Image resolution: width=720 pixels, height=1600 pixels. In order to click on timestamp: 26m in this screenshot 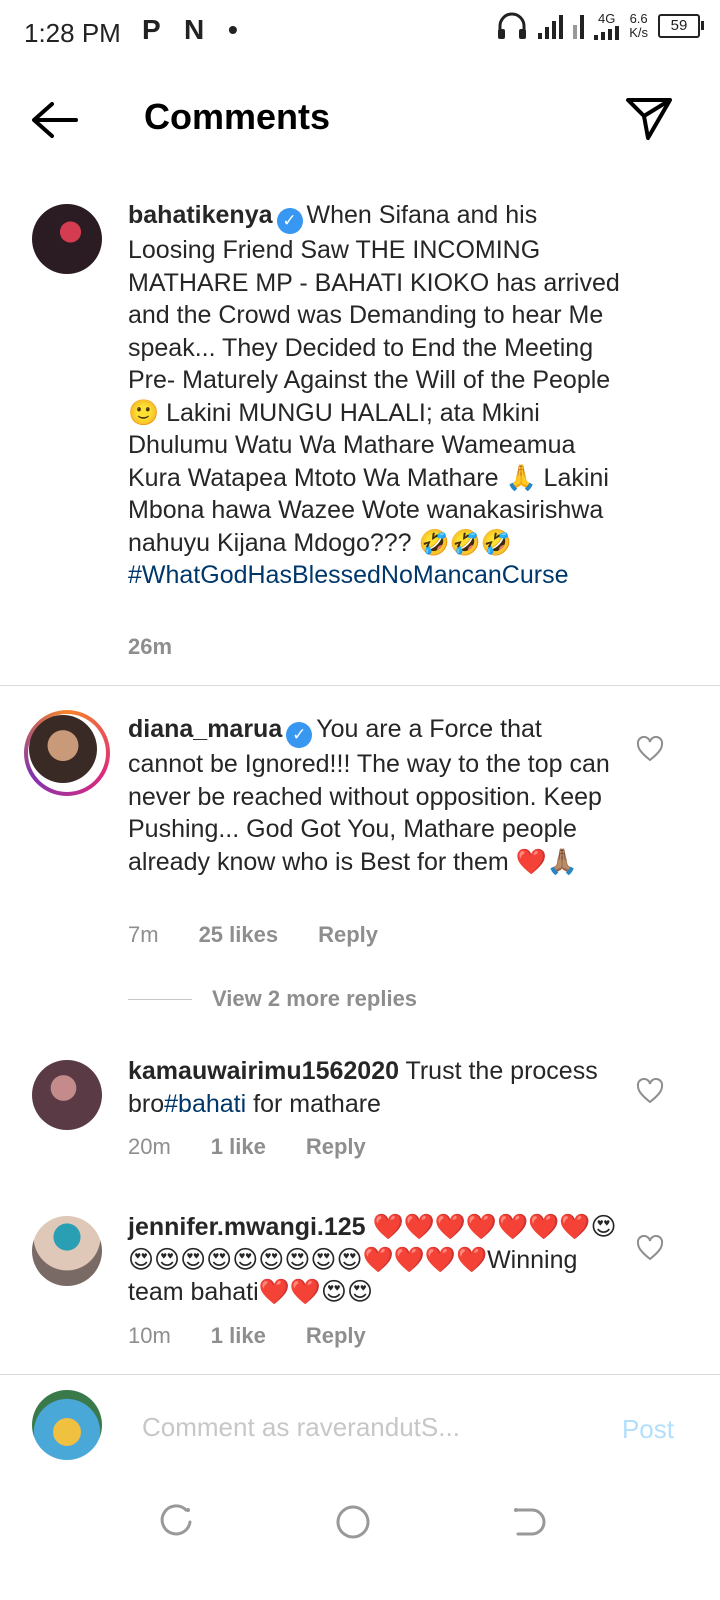, I will do `click(150, 646)`.